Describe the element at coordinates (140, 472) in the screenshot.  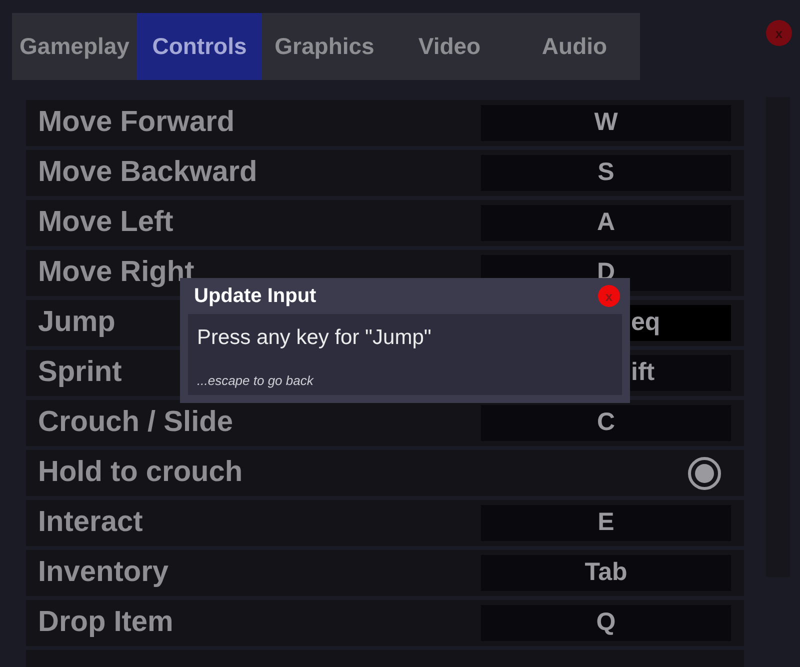
I see `action-label: Hold to crouch` at that location.